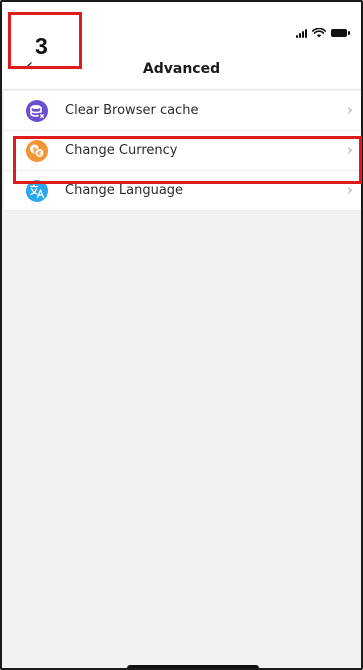  Describe the element at coordinates (45, 40) in the screenshot. I see `step-number-badge: 3` at that location.